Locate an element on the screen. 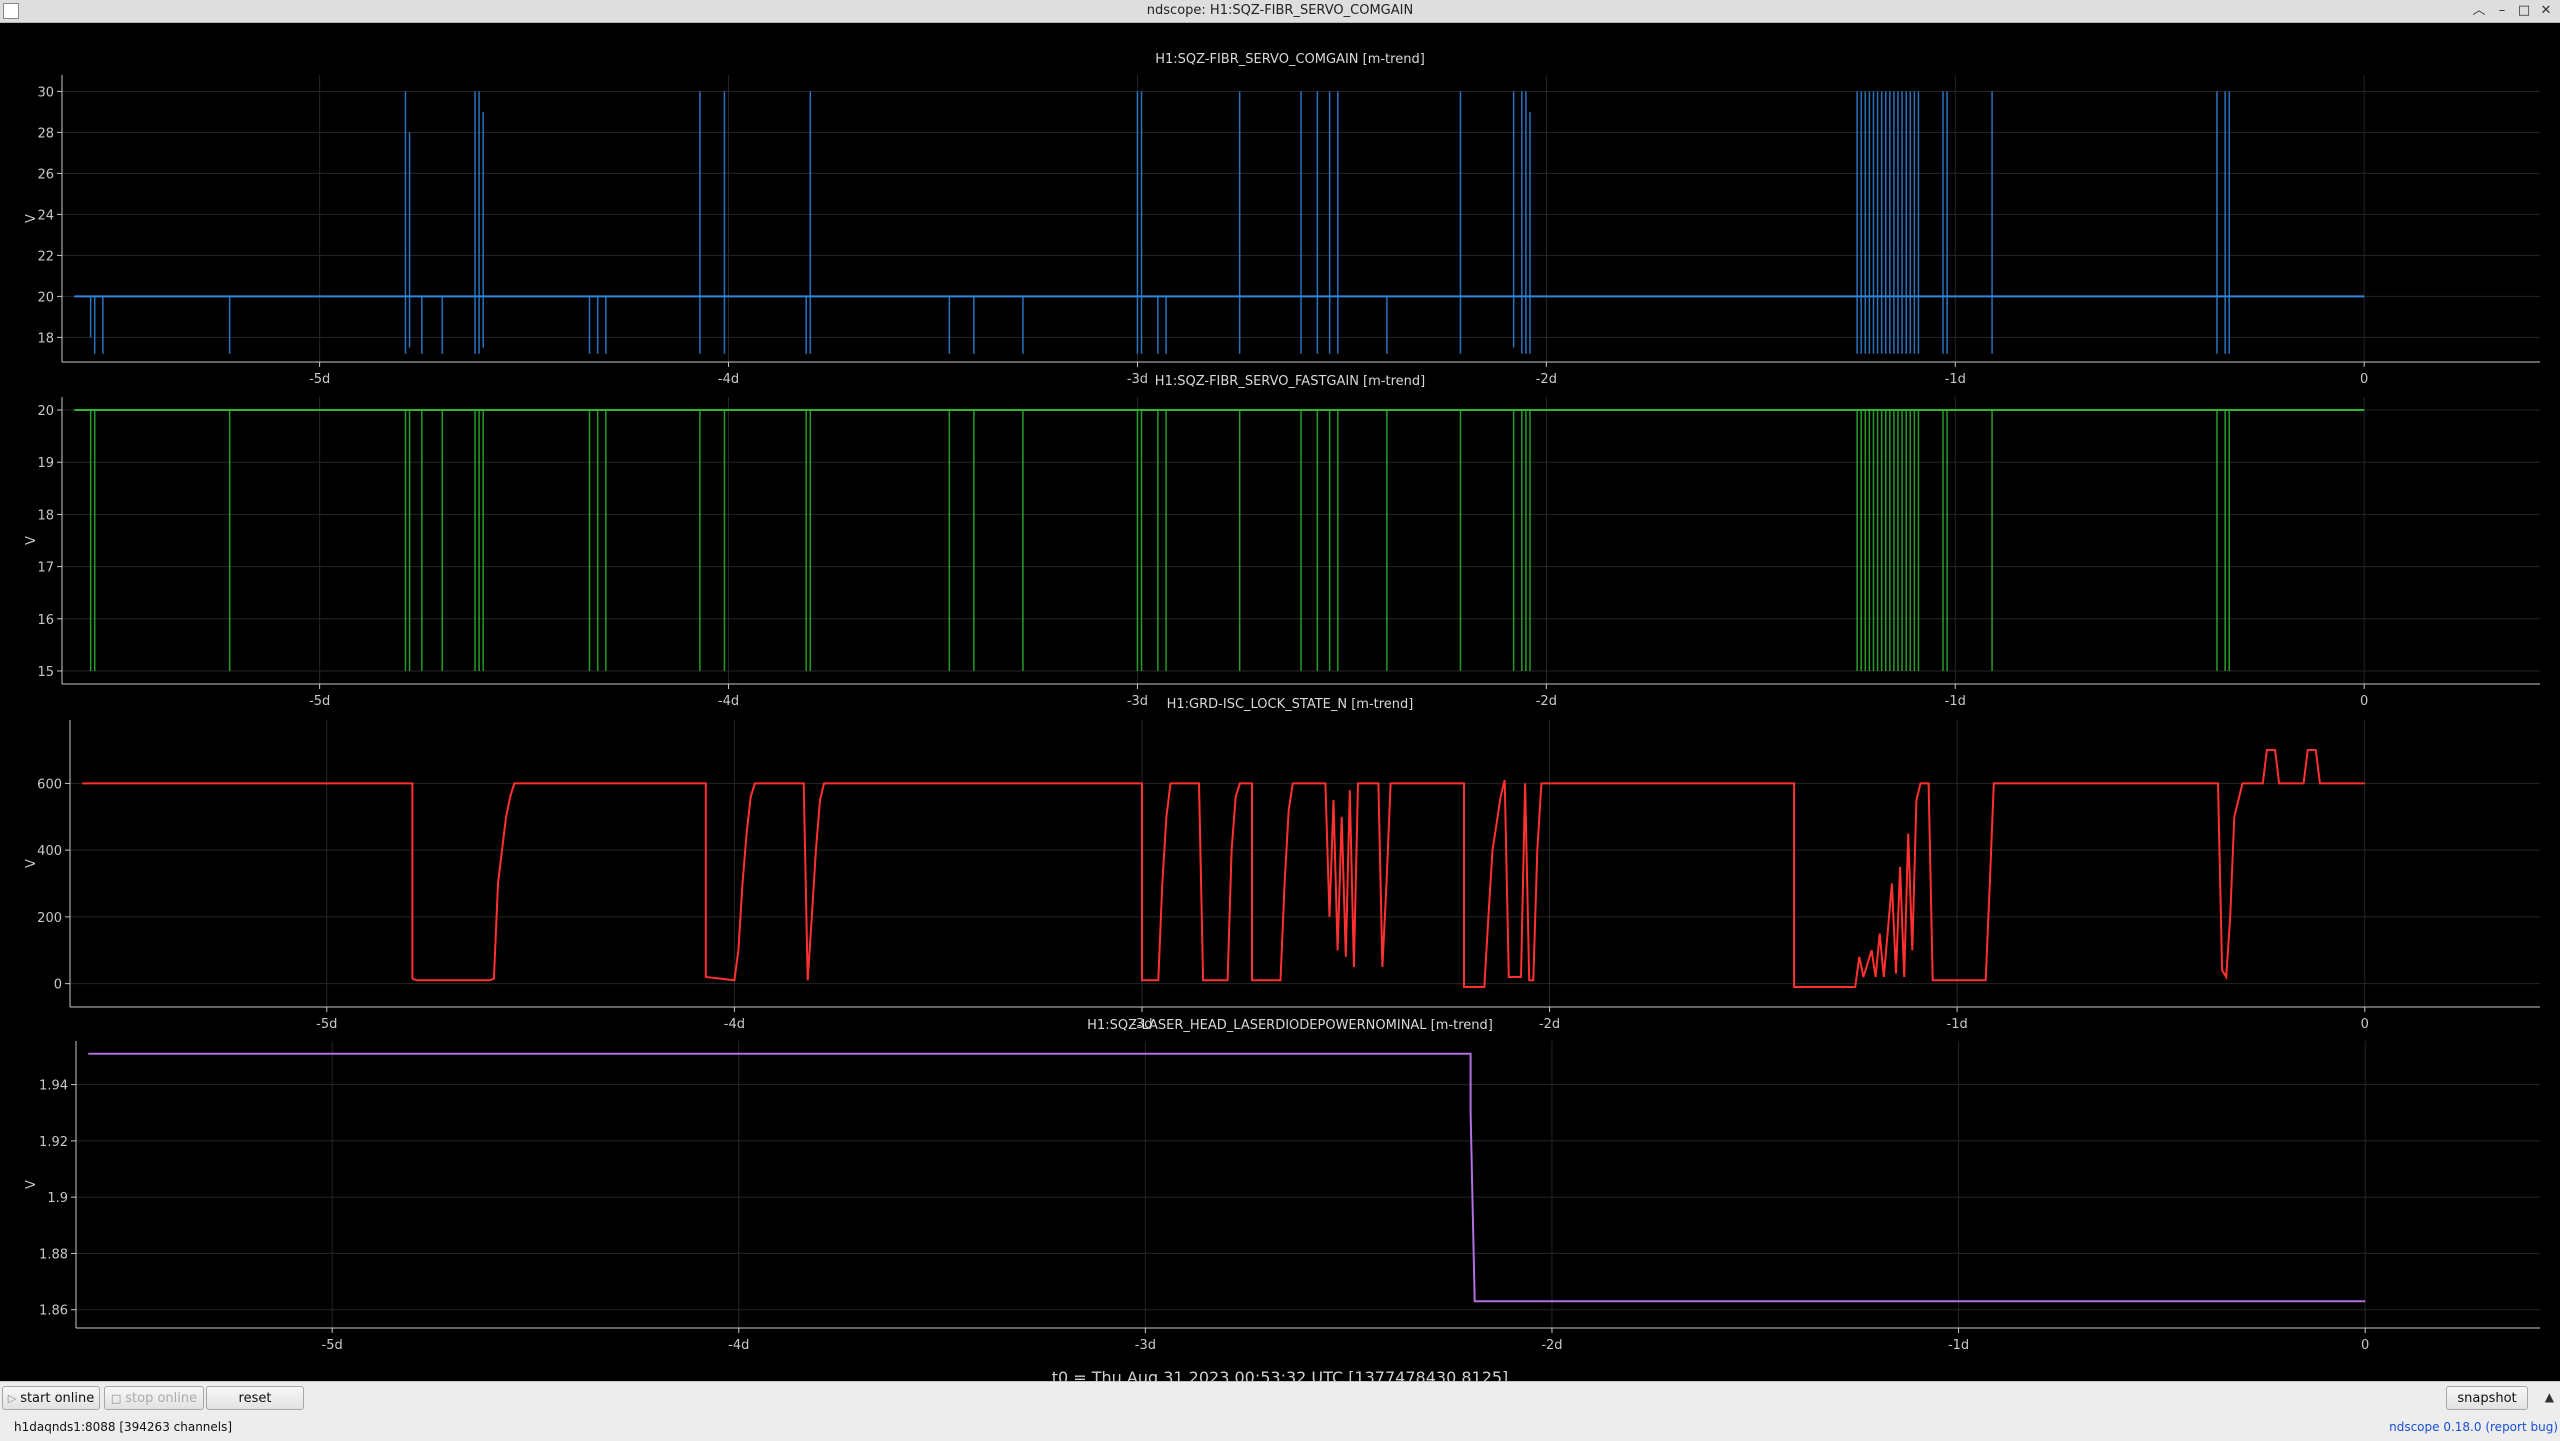 The height and width of the screenshot is (1441, 2560). y-tick-label: 1.9 is located at coordinates (57, 1198).